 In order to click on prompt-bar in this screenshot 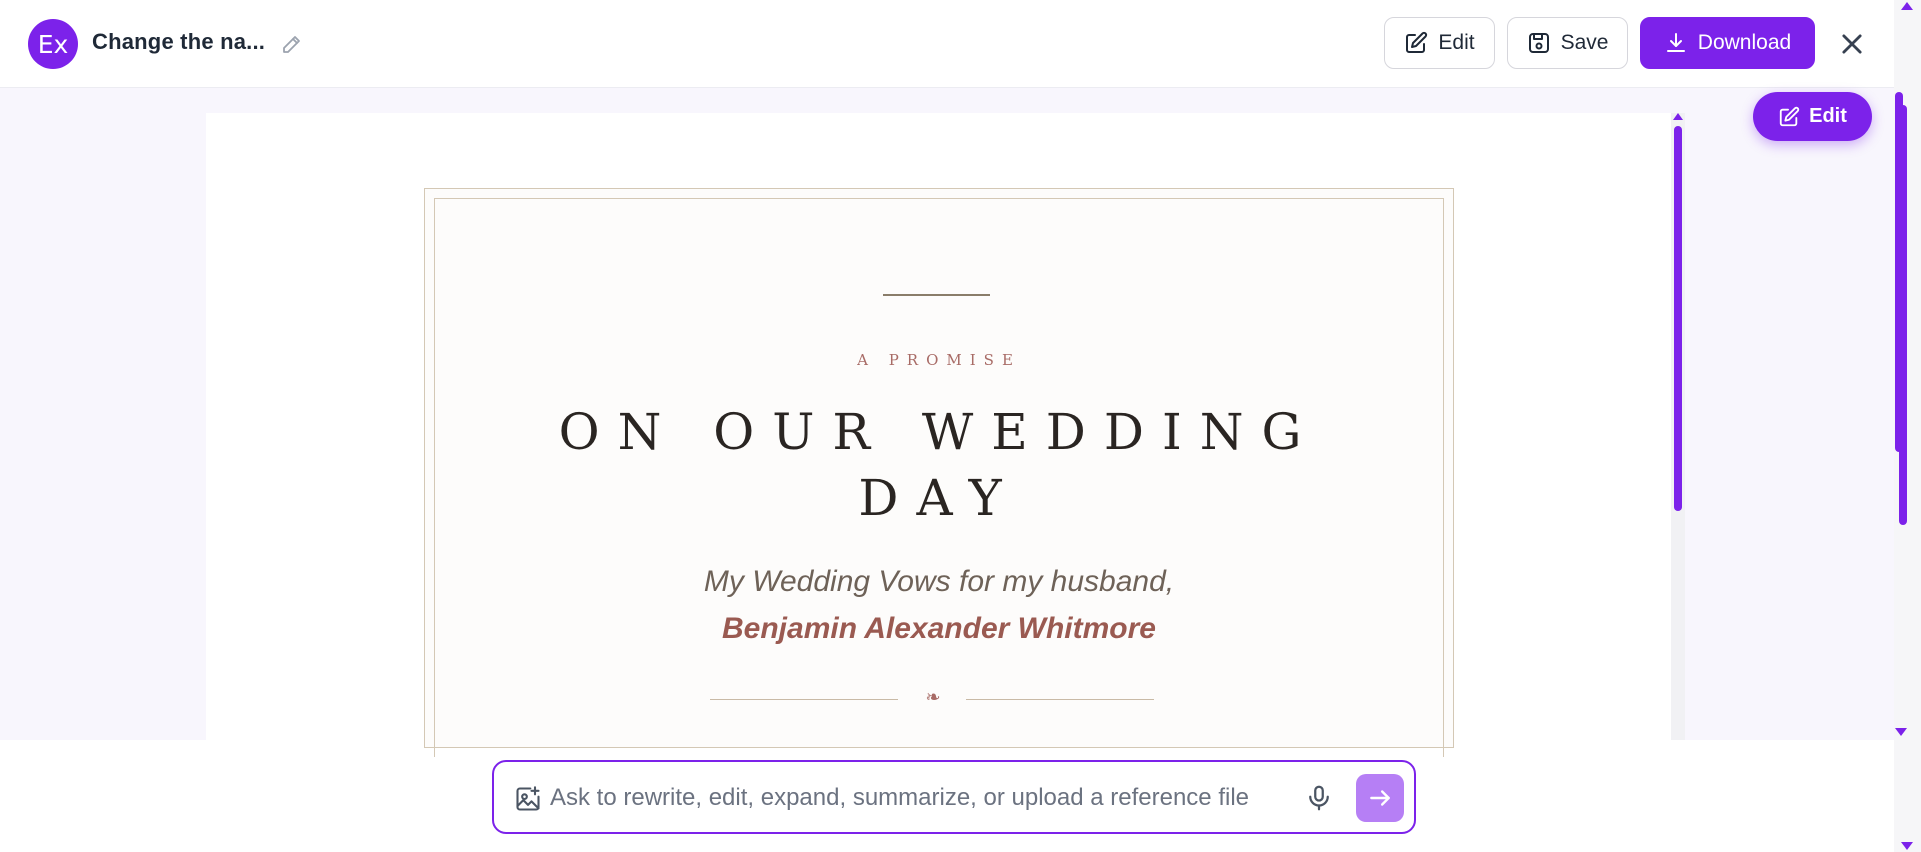, I will do `click(954, 797)`.